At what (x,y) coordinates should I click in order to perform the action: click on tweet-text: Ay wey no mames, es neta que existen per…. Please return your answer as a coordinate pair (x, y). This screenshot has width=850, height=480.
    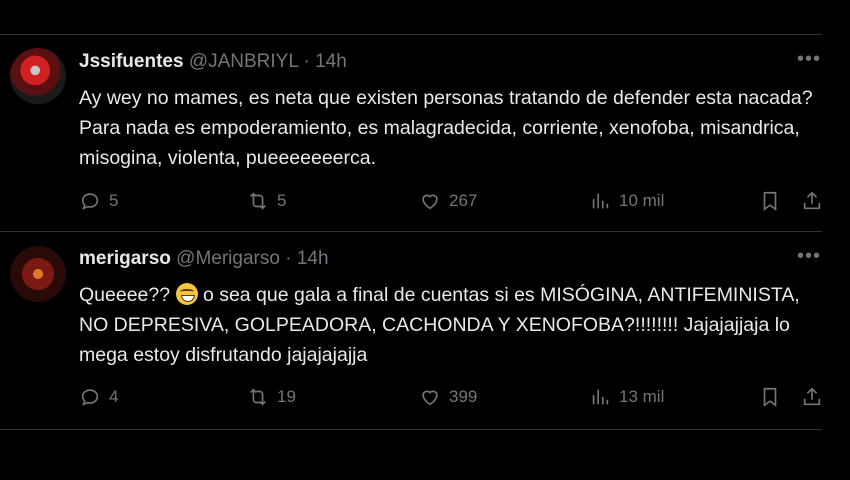
    Looking at the image, I should click on (446, 128).